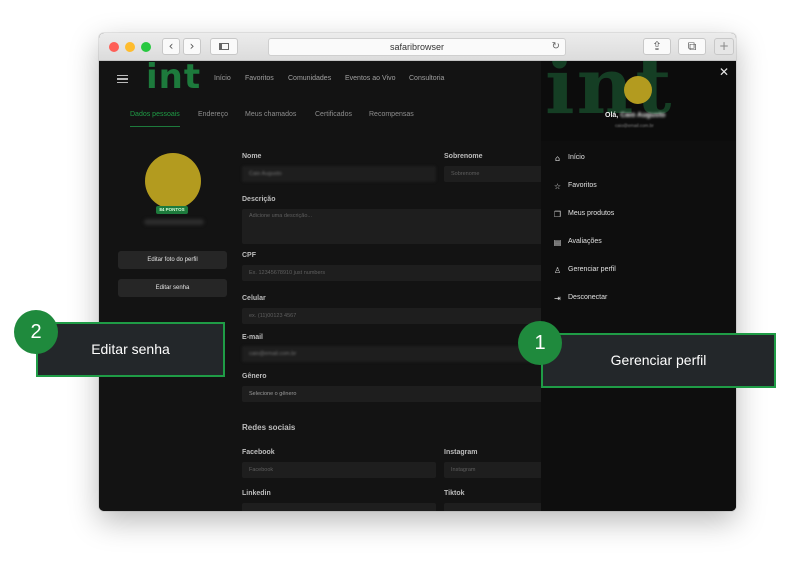 The width and height of the screenshot is (800, 575). Describe the element at coordinates (463, 156) in the screenshot. I see `sobrenome-label: Sobrenome` at that location.